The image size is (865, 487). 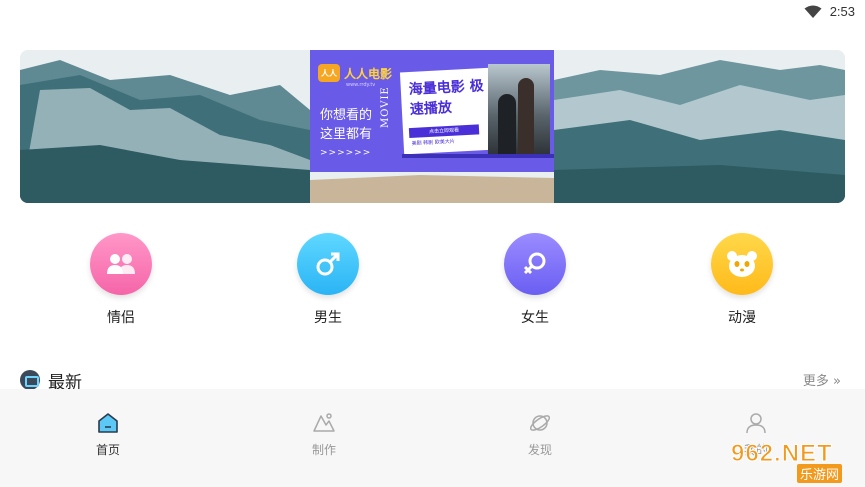 I want to click on ad-card: 海量电影 极速播放 点击立即观看 美剧 韩剧 欧美大片, so click(x=448, y=111).